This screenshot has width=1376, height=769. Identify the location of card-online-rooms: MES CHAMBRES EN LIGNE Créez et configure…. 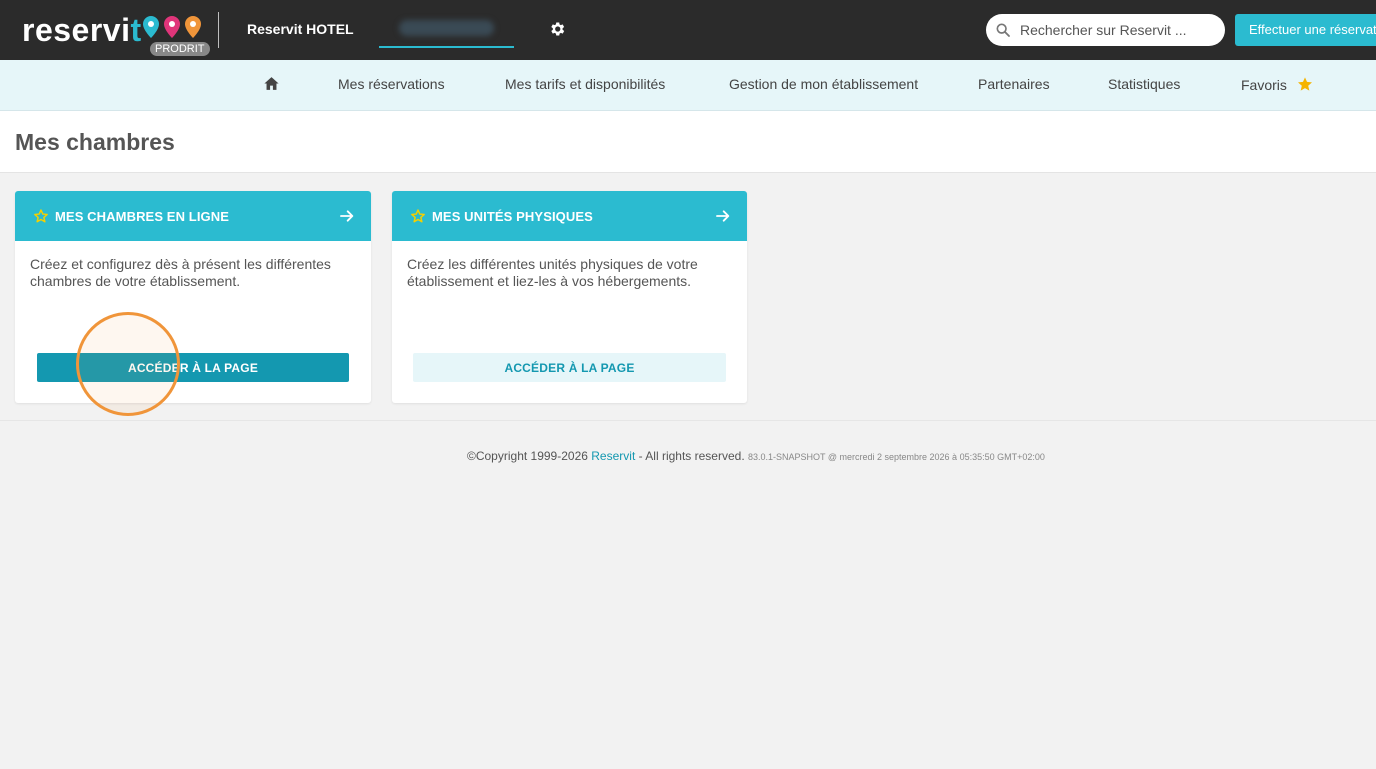
(193, 297).